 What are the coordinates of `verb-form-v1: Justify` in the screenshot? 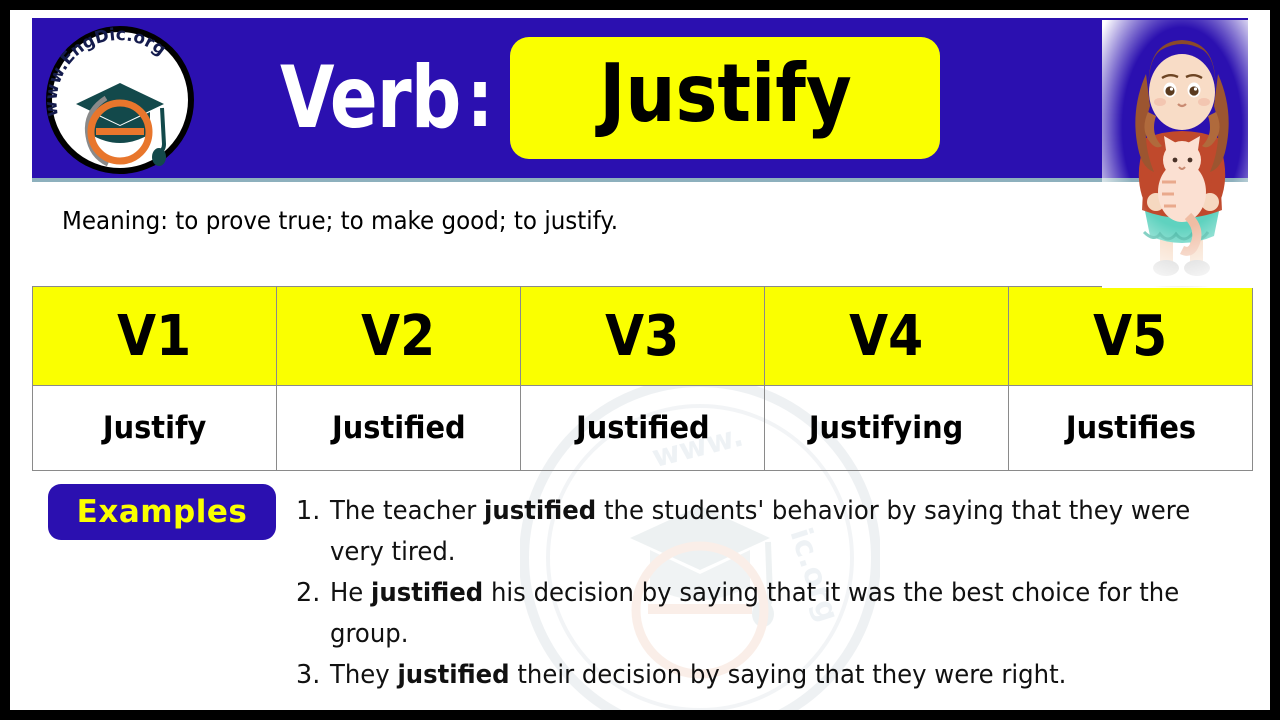 It's located at (154, 428).